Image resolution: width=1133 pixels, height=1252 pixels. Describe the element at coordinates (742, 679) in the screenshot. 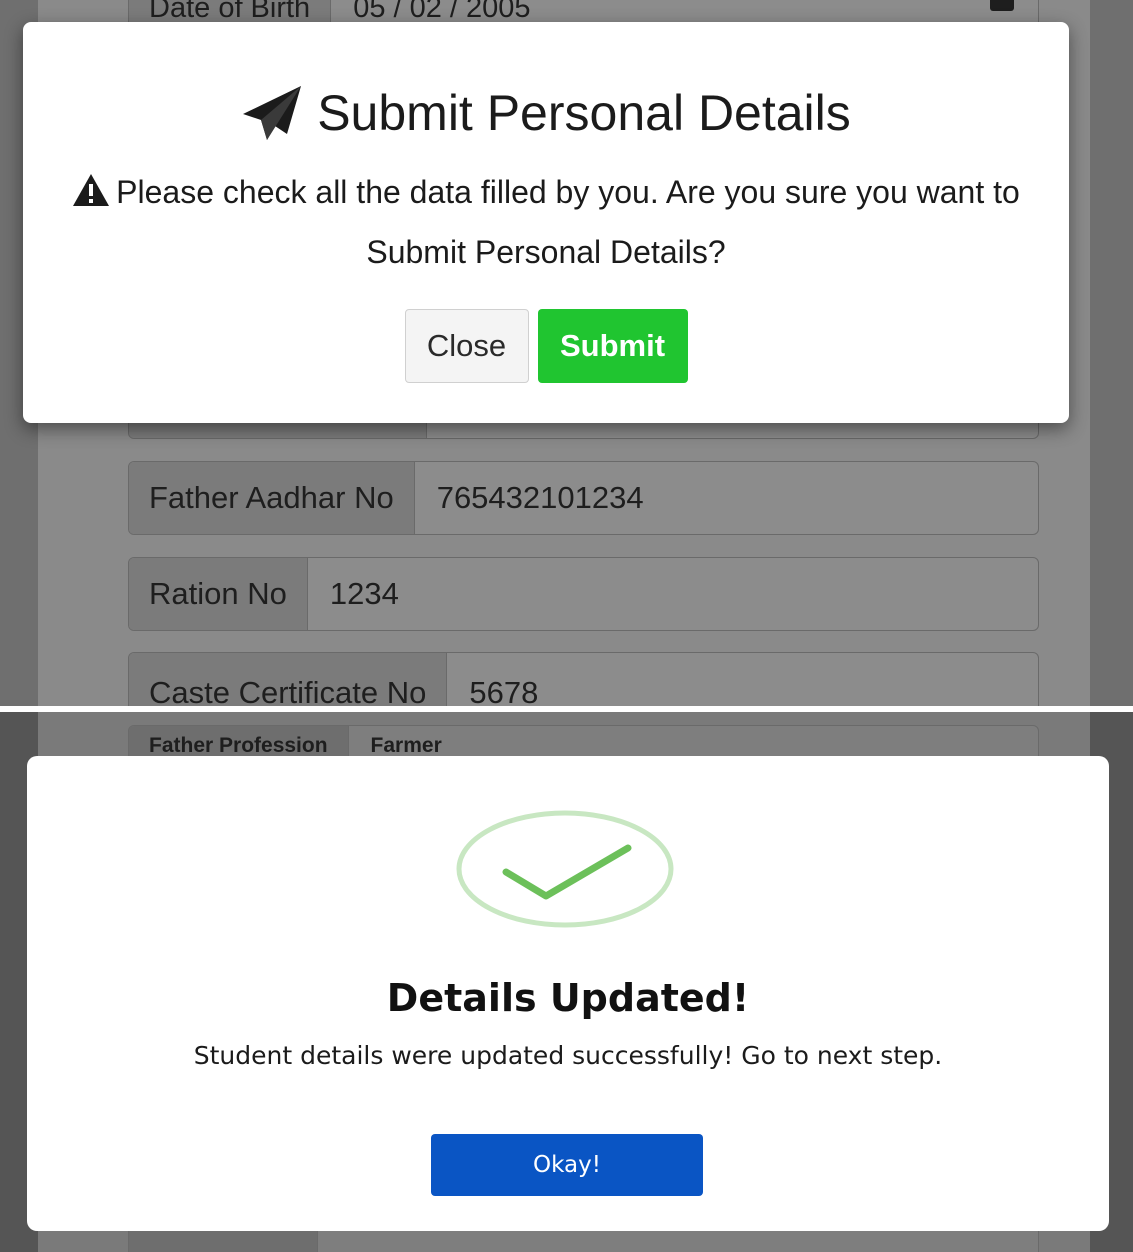

I see `caste-input: 5678` at that location.